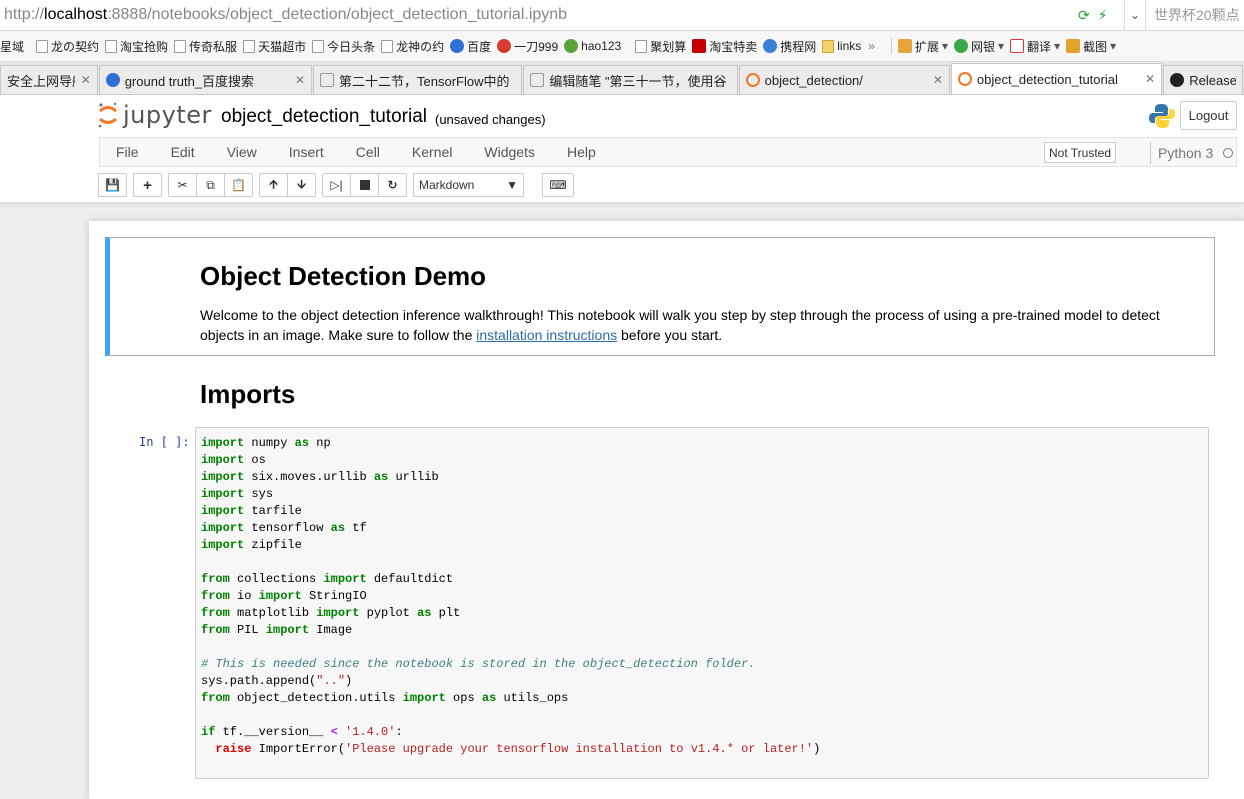 The image size is (1244, 799). What do you see at coordinates (512, 185) in the screenshot?
I see `dropdown-arrow-icon: ▼` at bounding box center [512, 185].